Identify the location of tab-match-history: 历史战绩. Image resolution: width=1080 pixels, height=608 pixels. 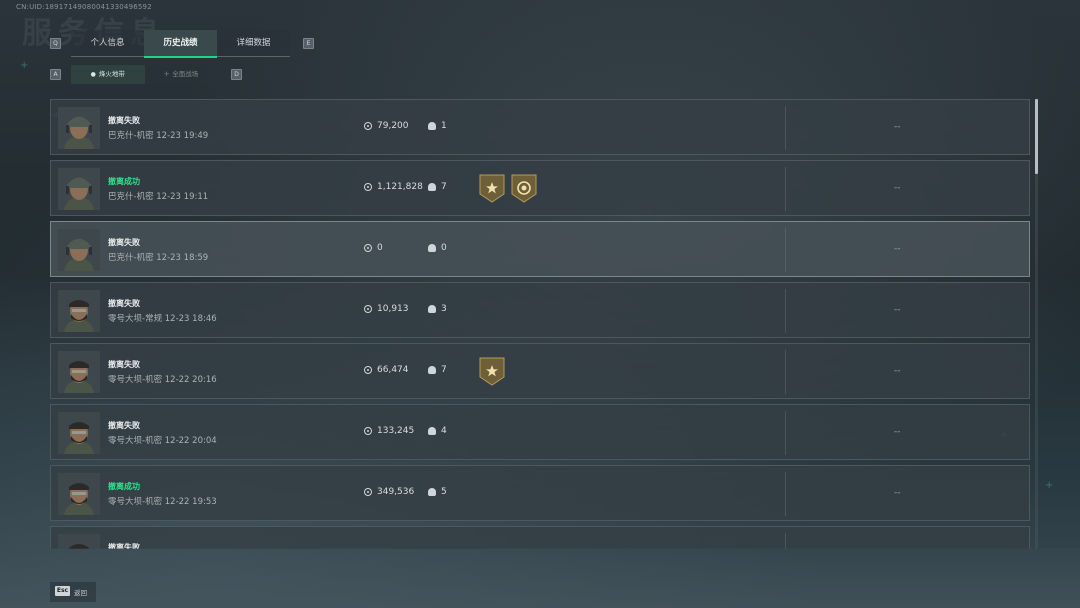
(180, 44).